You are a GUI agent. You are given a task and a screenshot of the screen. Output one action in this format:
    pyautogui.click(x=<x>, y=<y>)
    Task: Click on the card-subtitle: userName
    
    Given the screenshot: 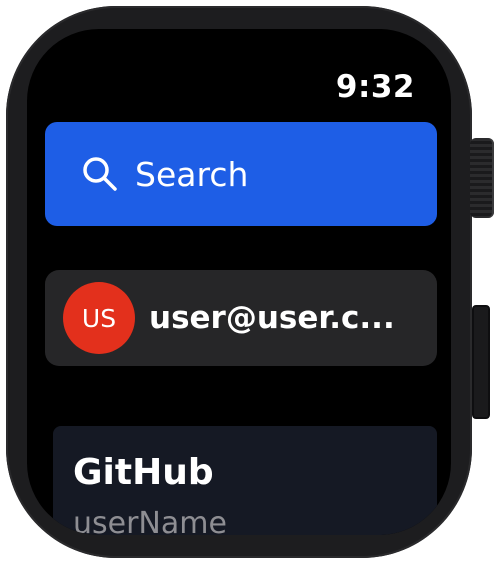 What is the action you would take?
    pyautogui.click(x=150, y=520)
    